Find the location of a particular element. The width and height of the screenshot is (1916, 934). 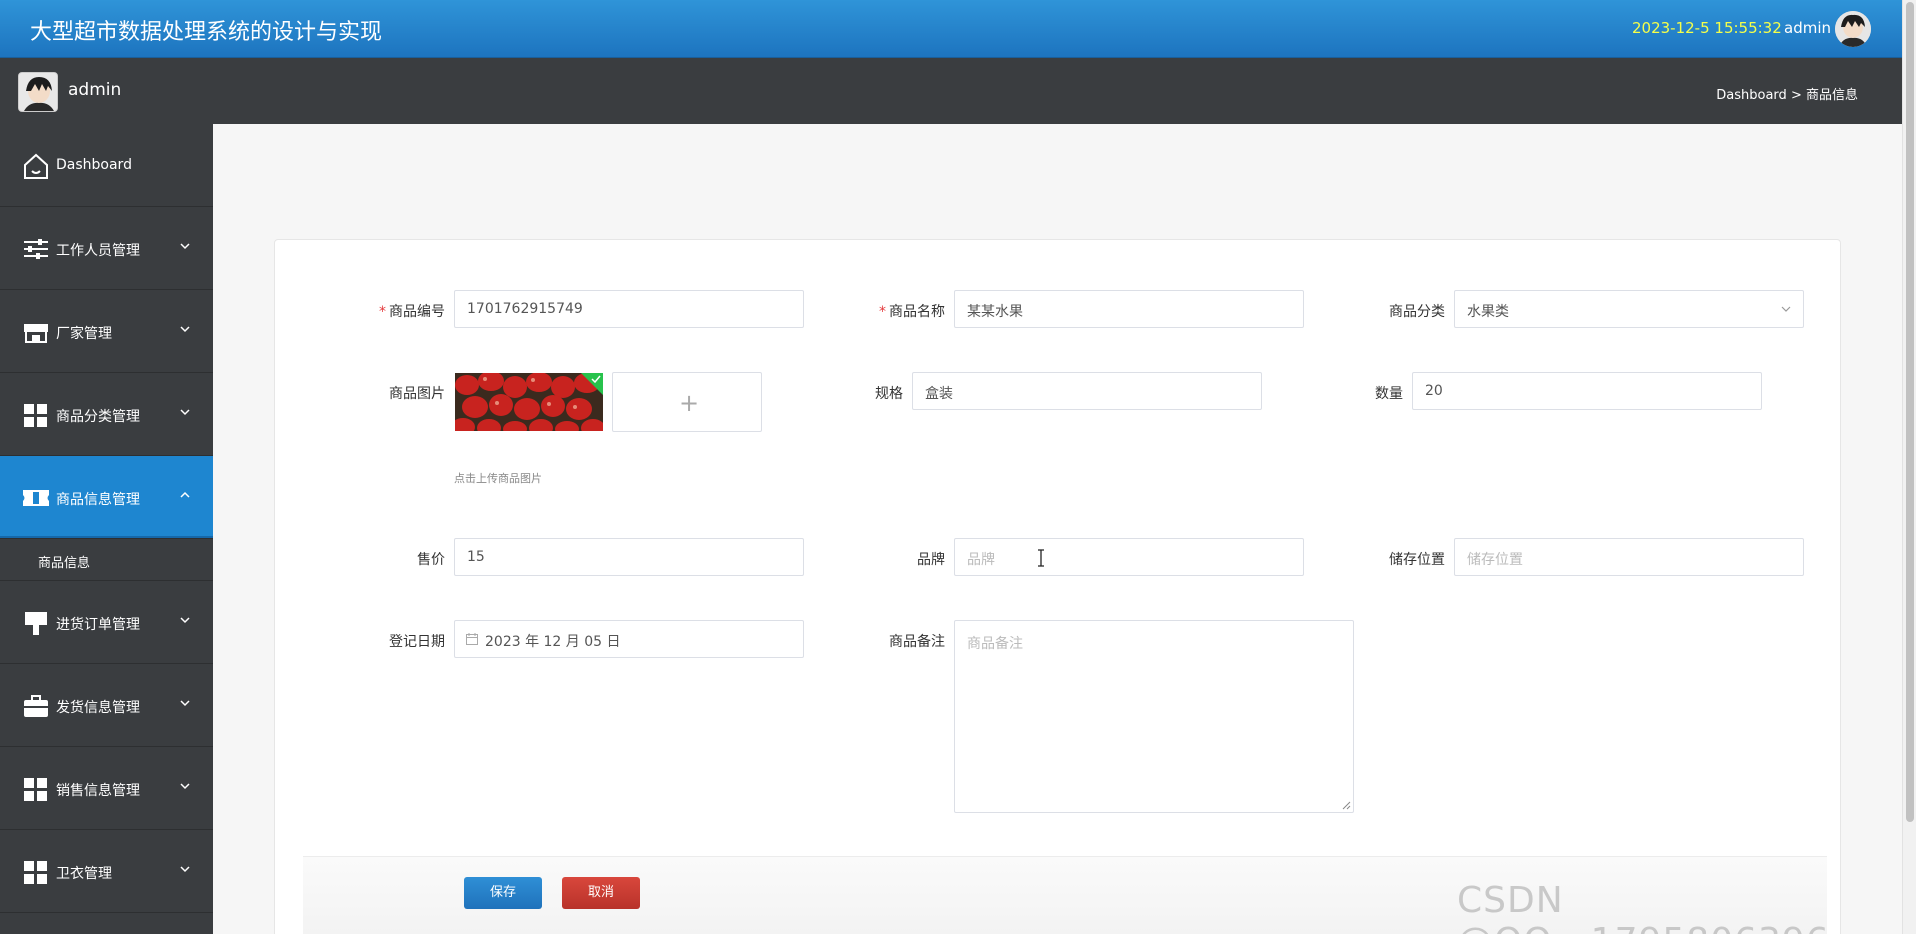

category-selected-value: 水果类 is located at coordinates (1488, 312).